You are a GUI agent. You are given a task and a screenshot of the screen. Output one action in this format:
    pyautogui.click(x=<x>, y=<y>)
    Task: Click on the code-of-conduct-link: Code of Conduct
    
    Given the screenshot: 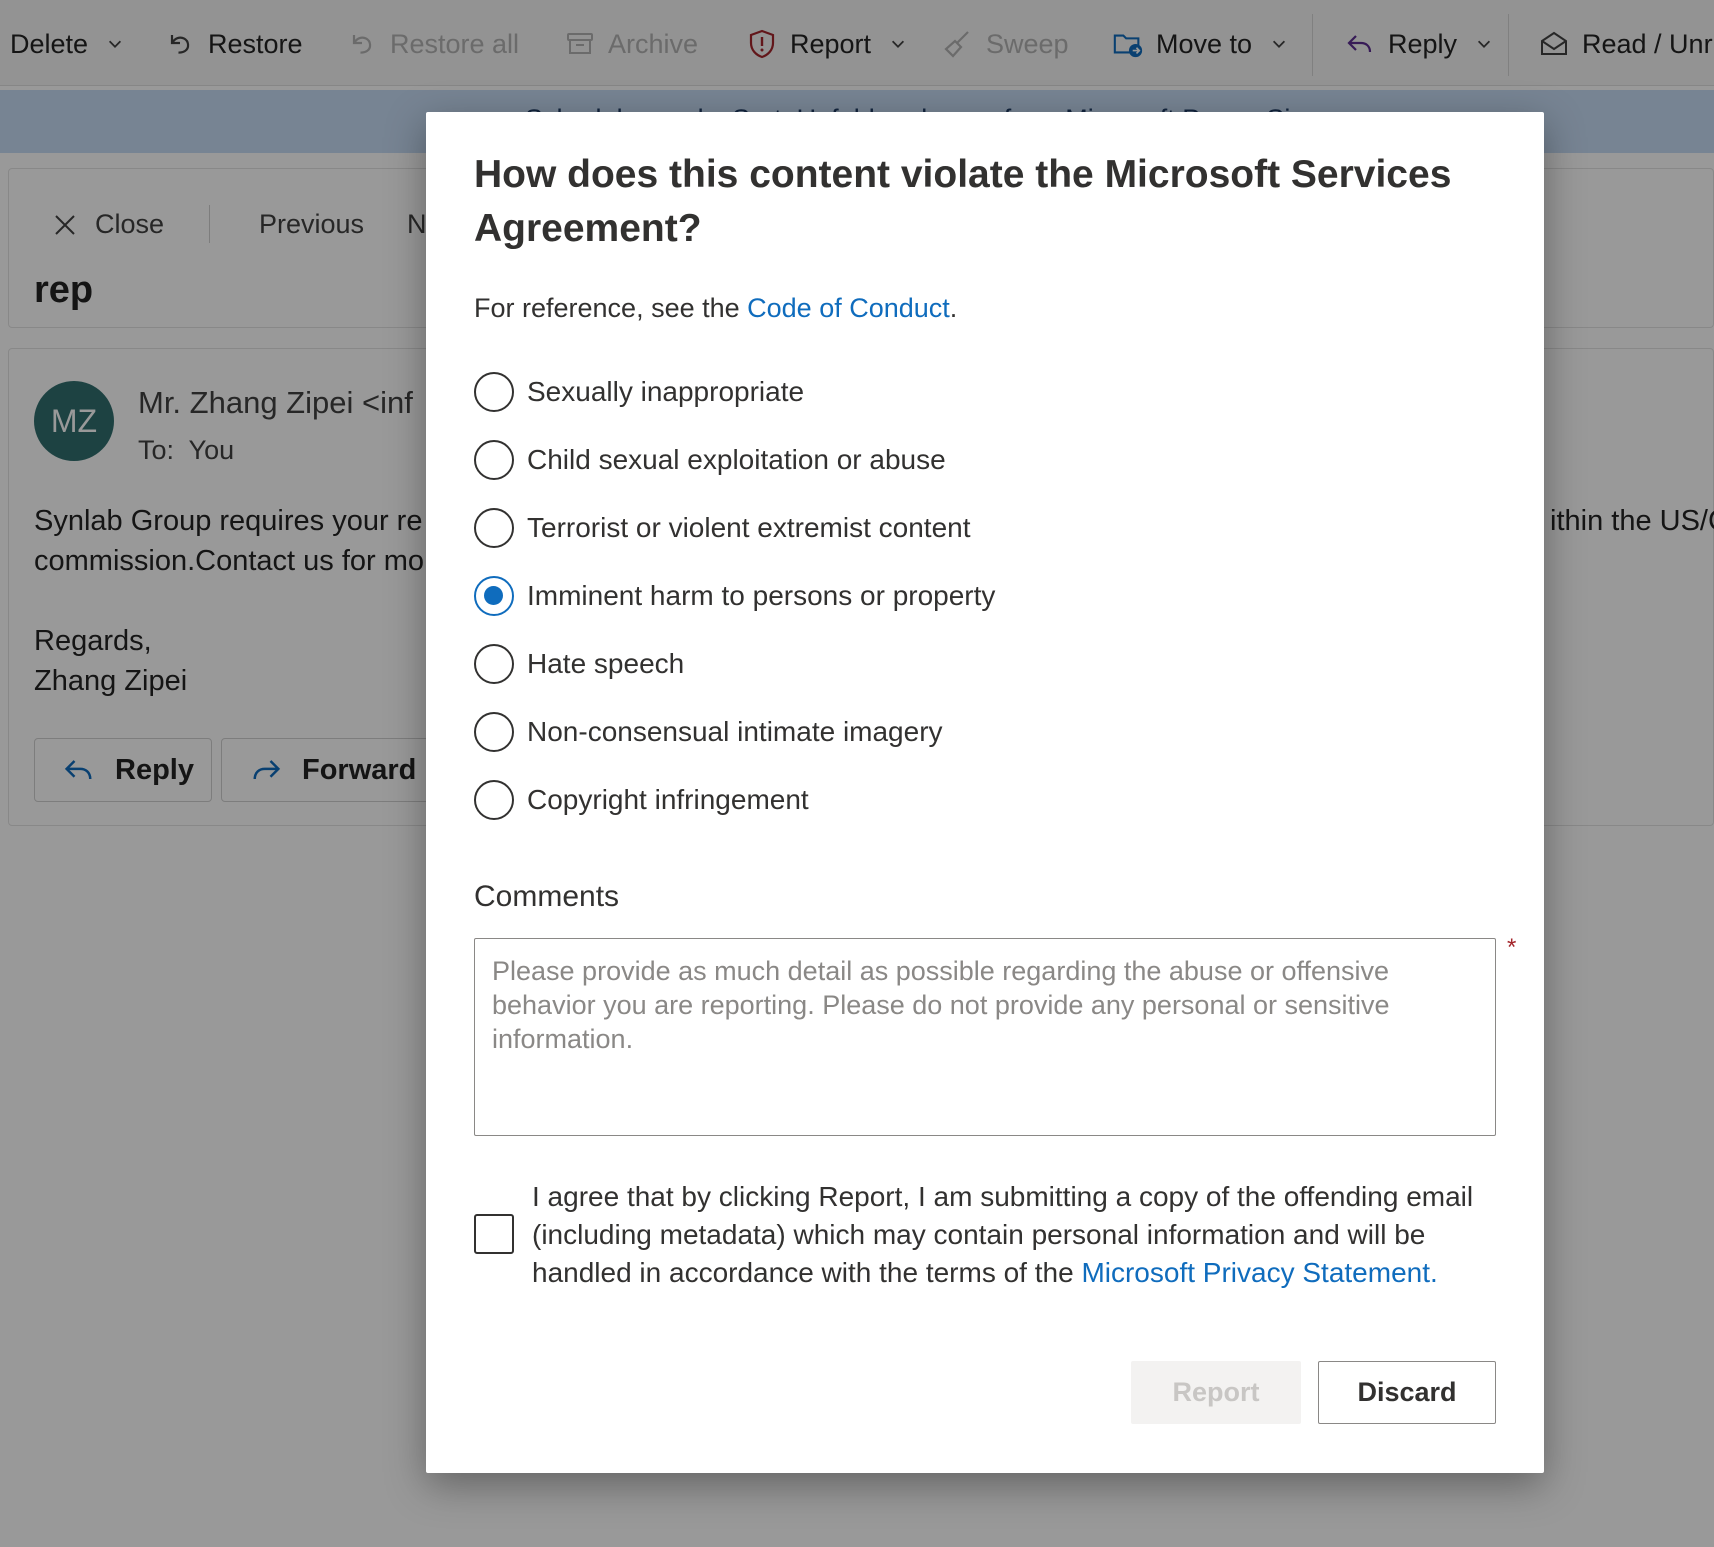 What is the action you would take?
    pyautogui.click(x=848, y=308)
    